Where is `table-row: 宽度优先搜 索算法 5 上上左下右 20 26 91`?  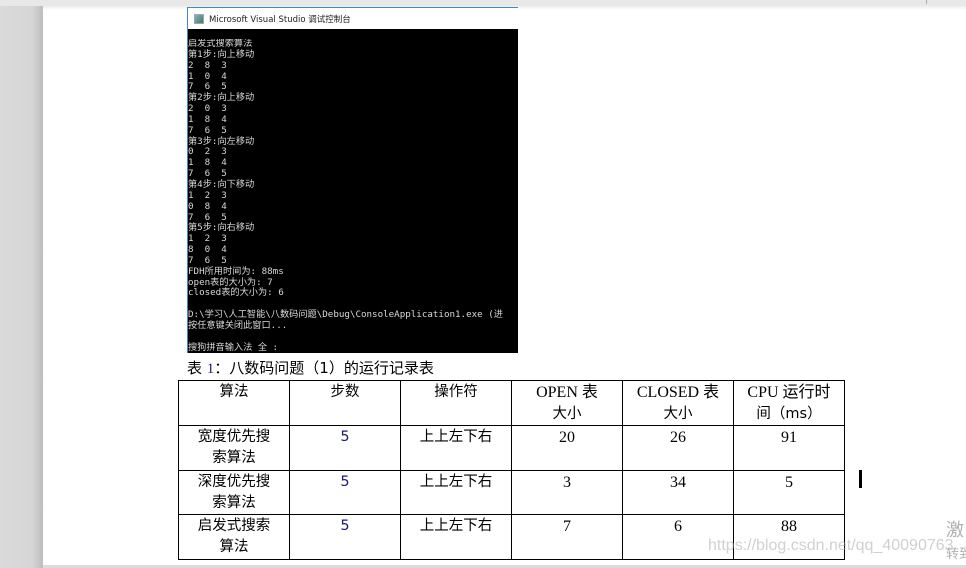 table-row: 宽度优先搜 索算法 5 上上左下右 20 26 91 is located at coordinates (511, 448).